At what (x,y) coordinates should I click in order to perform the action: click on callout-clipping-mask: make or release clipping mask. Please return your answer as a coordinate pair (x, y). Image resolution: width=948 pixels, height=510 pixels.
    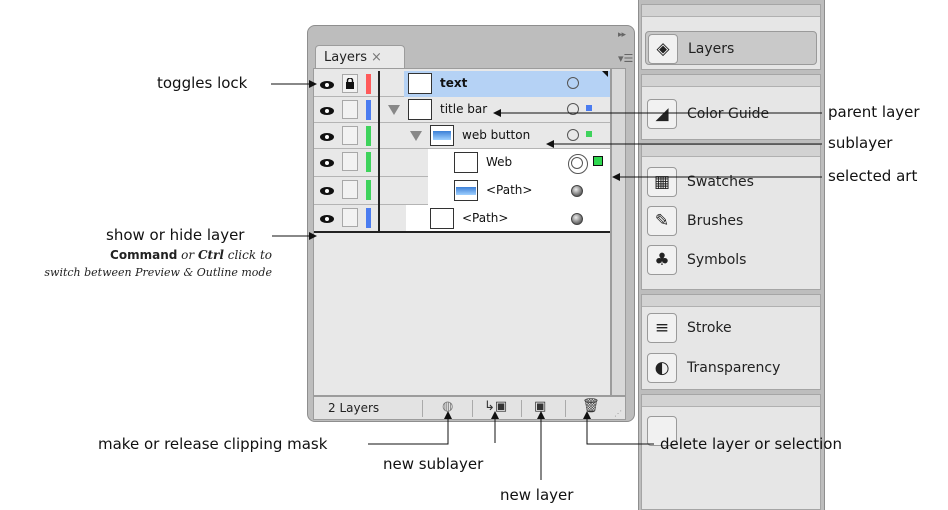
    Looking at the image, I should click on (213, 444).